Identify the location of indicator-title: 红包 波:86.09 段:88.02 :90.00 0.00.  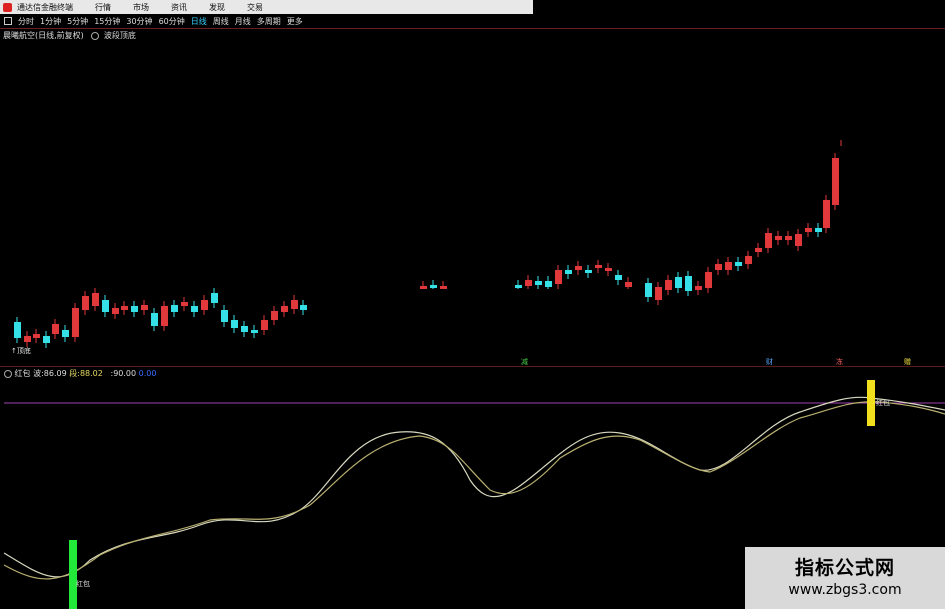
(80, 373).